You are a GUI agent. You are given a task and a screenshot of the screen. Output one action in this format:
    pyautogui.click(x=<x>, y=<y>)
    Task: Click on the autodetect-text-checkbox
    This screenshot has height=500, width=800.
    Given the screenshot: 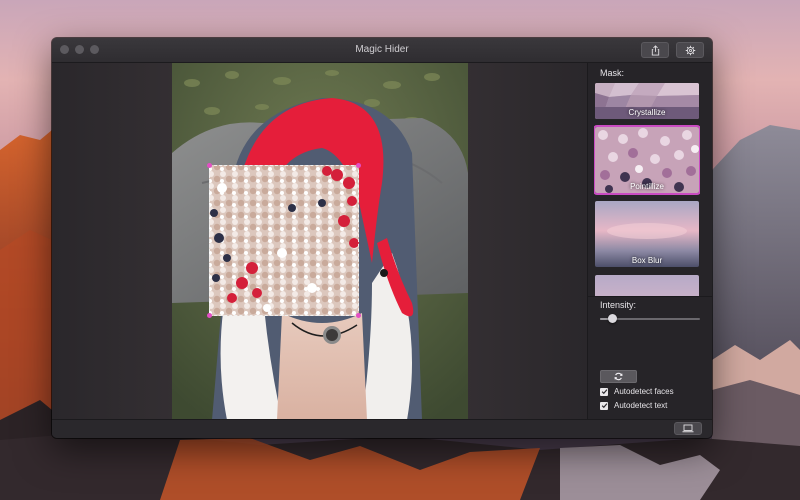 What is the action you would take?
    pyautogui.click(x=604, y=405)
    